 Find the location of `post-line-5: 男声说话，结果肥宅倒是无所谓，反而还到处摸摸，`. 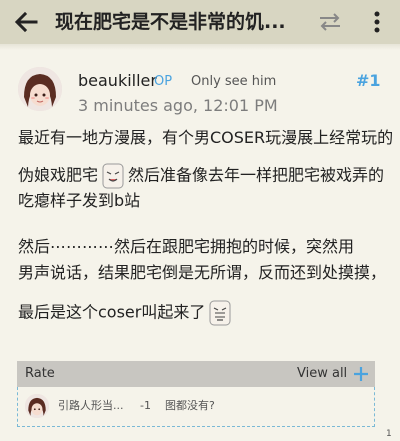

post-line-5: 男声说话，结果肥宅倒是无所谓，反而还到处摸摸， is located at coordinates (202, 272).